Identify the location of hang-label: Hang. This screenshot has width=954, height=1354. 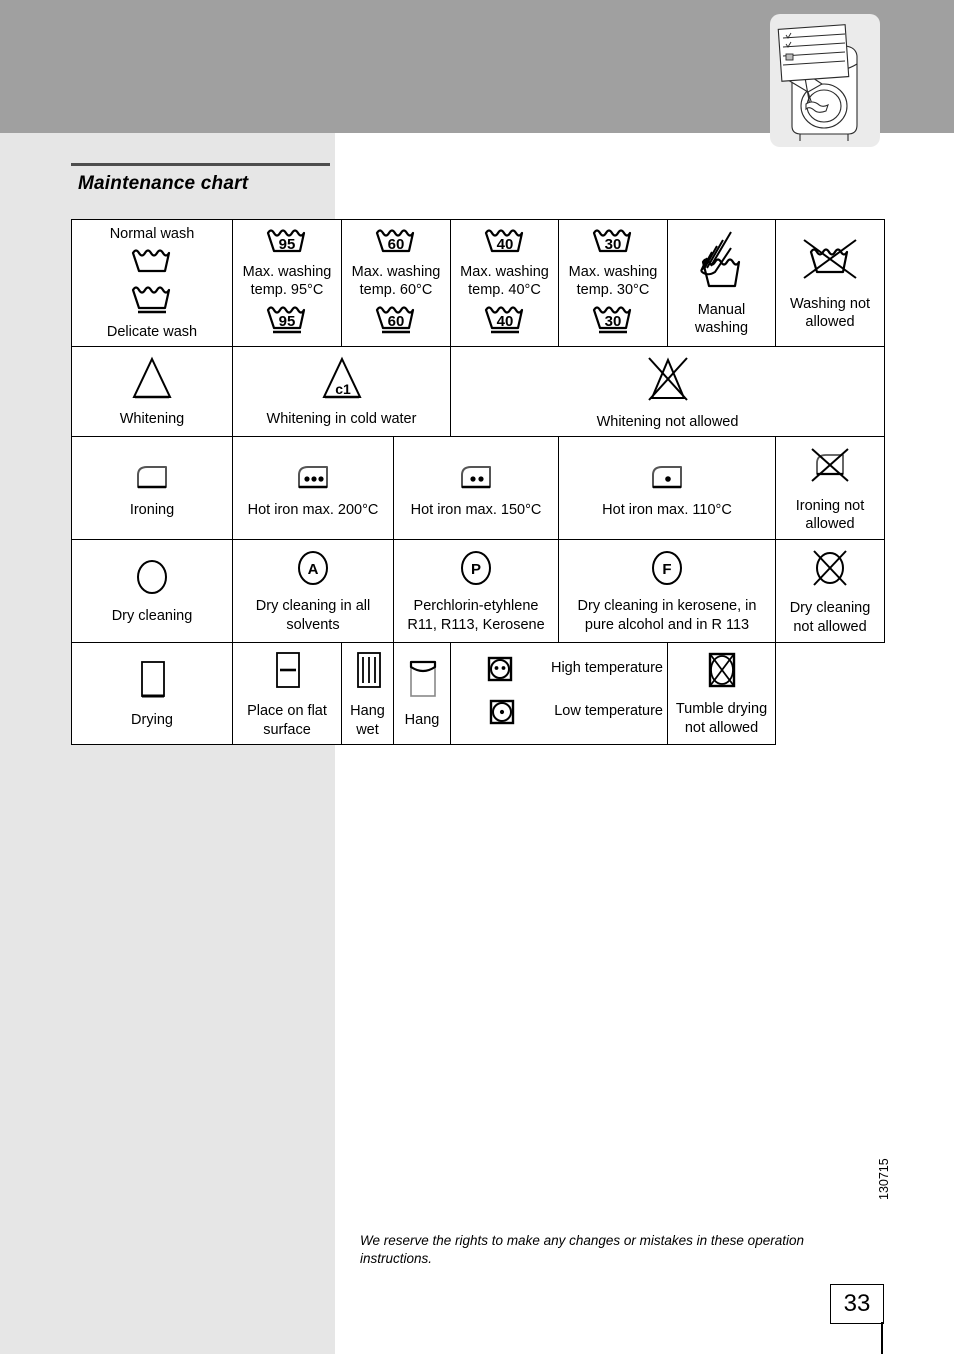
(422, 720).